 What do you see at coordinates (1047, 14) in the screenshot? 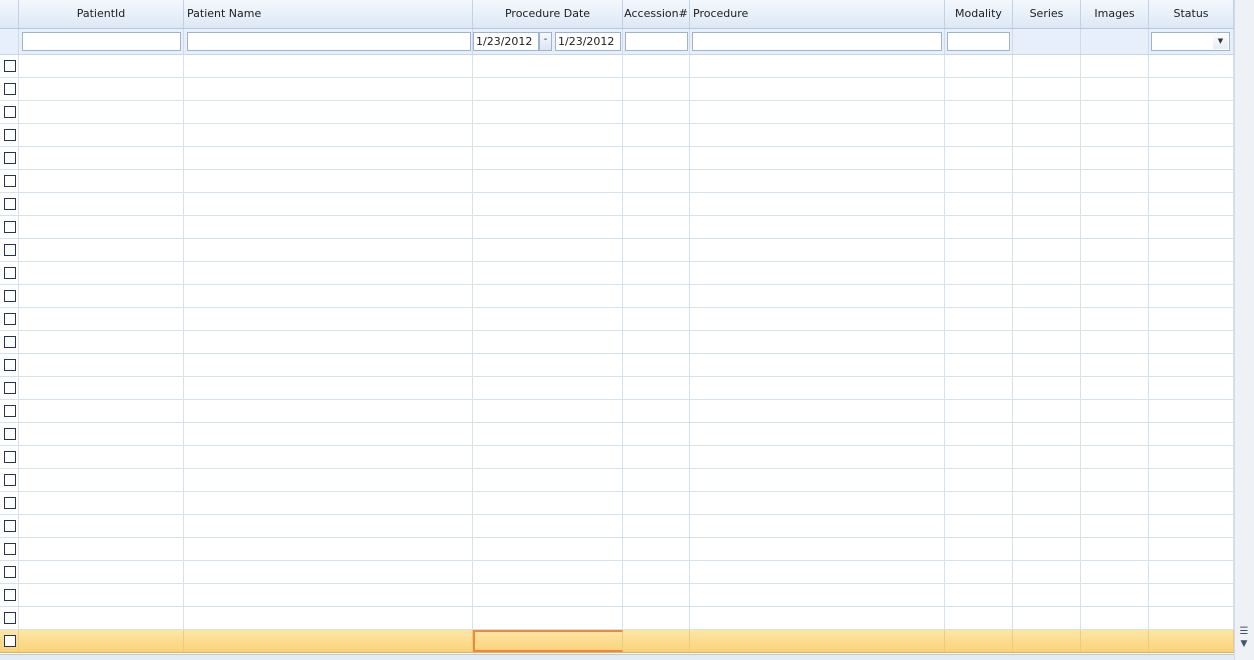
I see `header-series: Series` at bounding box center [1047, 14].